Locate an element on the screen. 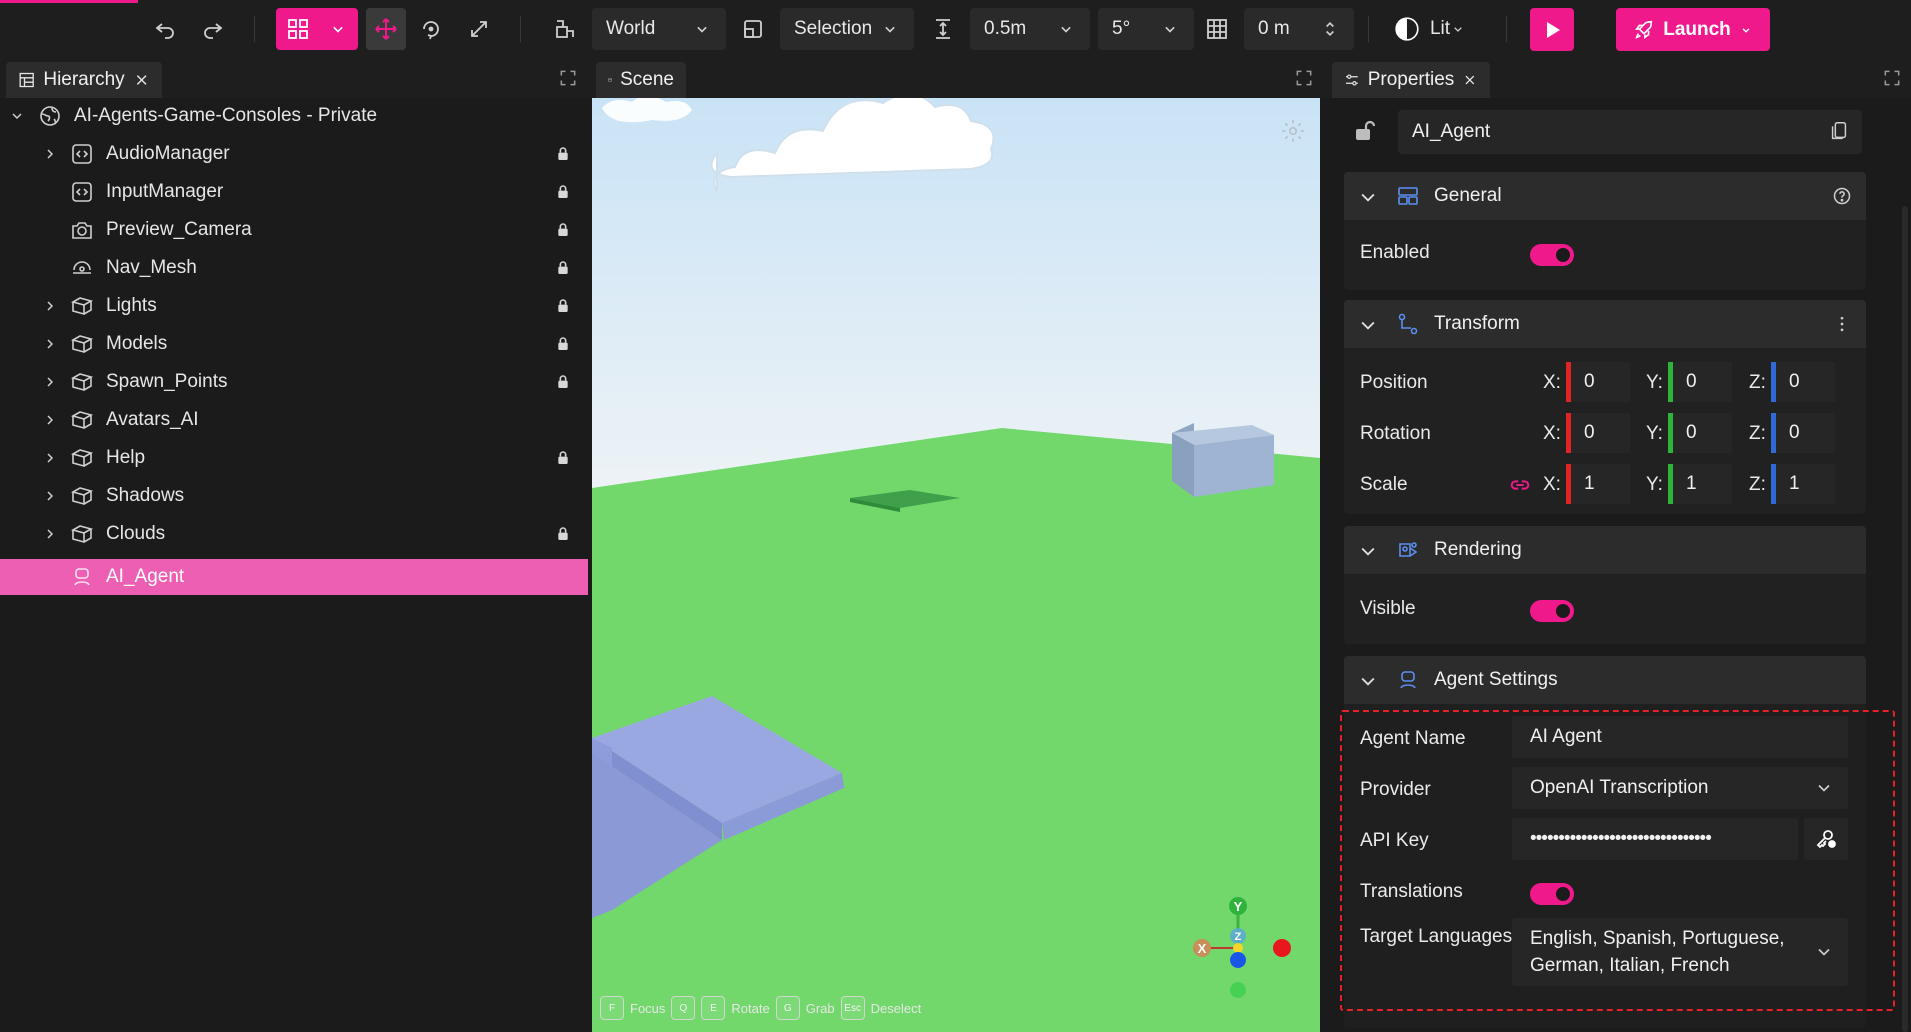 The image size is (1911, 1032). lighting-dropdown: Lit is located at coordinates (1430, 29).